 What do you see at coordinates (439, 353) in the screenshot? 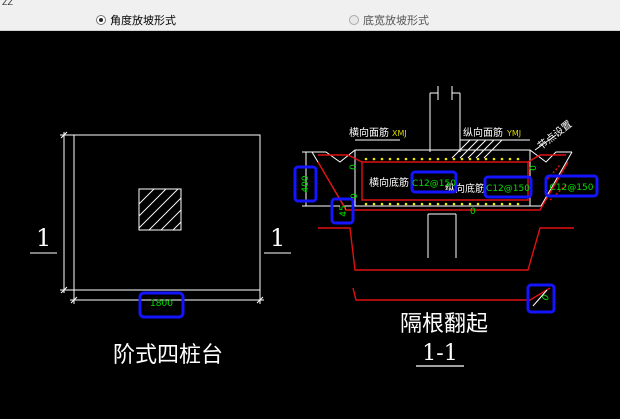
I see `section-label: 1-1` at bounding box center [439, 353].